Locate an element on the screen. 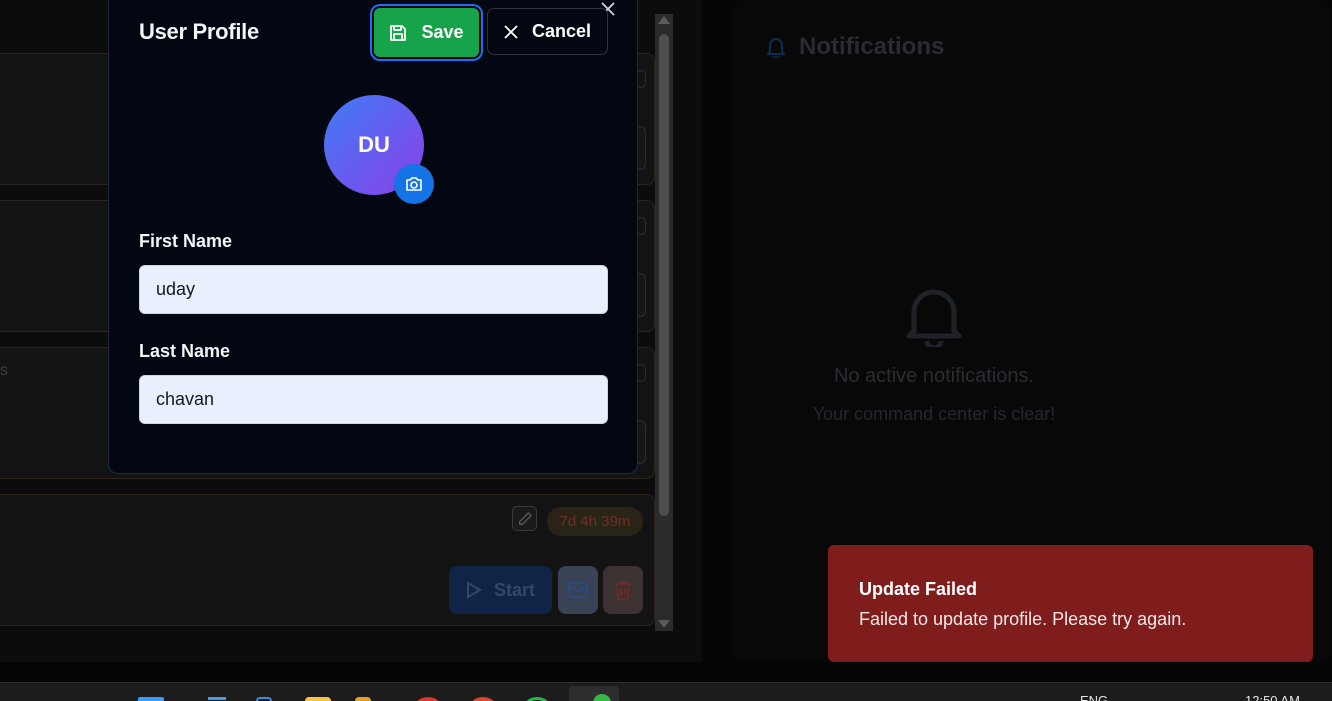 This screenshot has height=701, width=1332. taskbar: ENG 12:50 AM is located at coordinates (666, 691).